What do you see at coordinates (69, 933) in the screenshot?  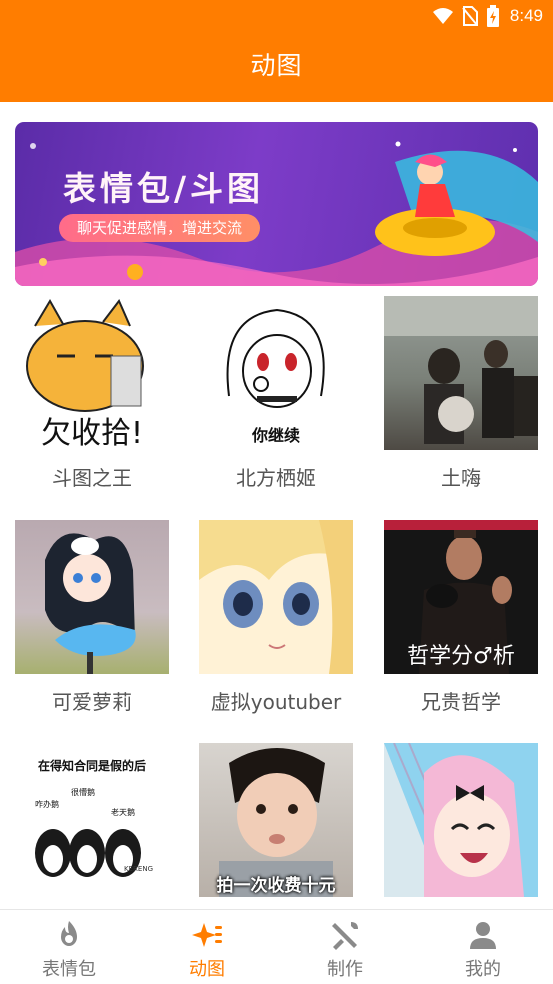 I see `flame-icon` at bounding box center [69, 933].